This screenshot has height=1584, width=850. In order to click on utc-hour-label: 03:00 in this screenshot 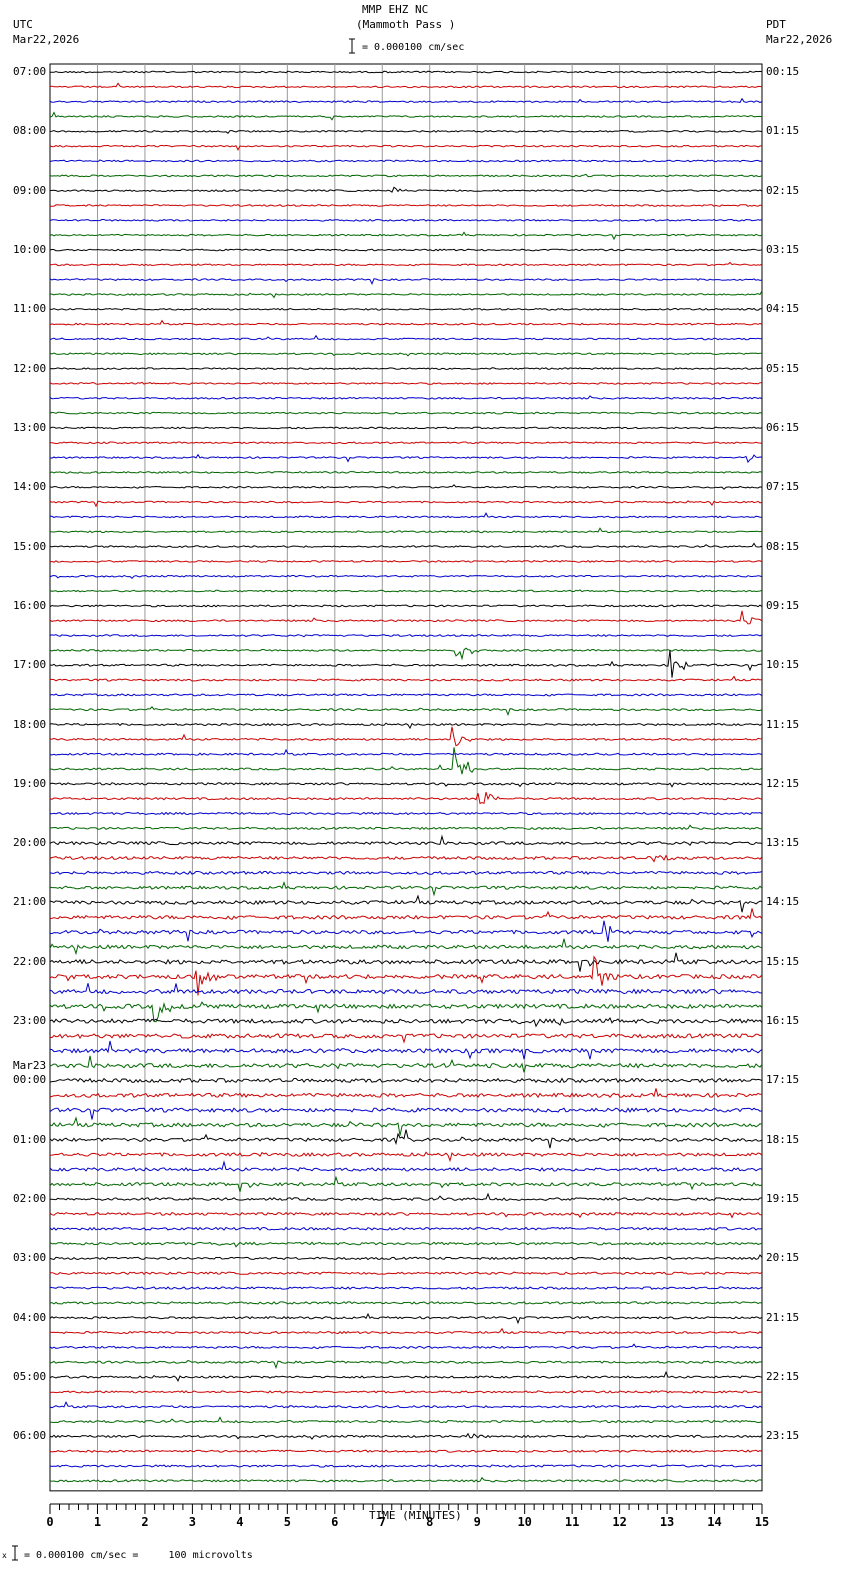, I will do `click(30, 1258)`.